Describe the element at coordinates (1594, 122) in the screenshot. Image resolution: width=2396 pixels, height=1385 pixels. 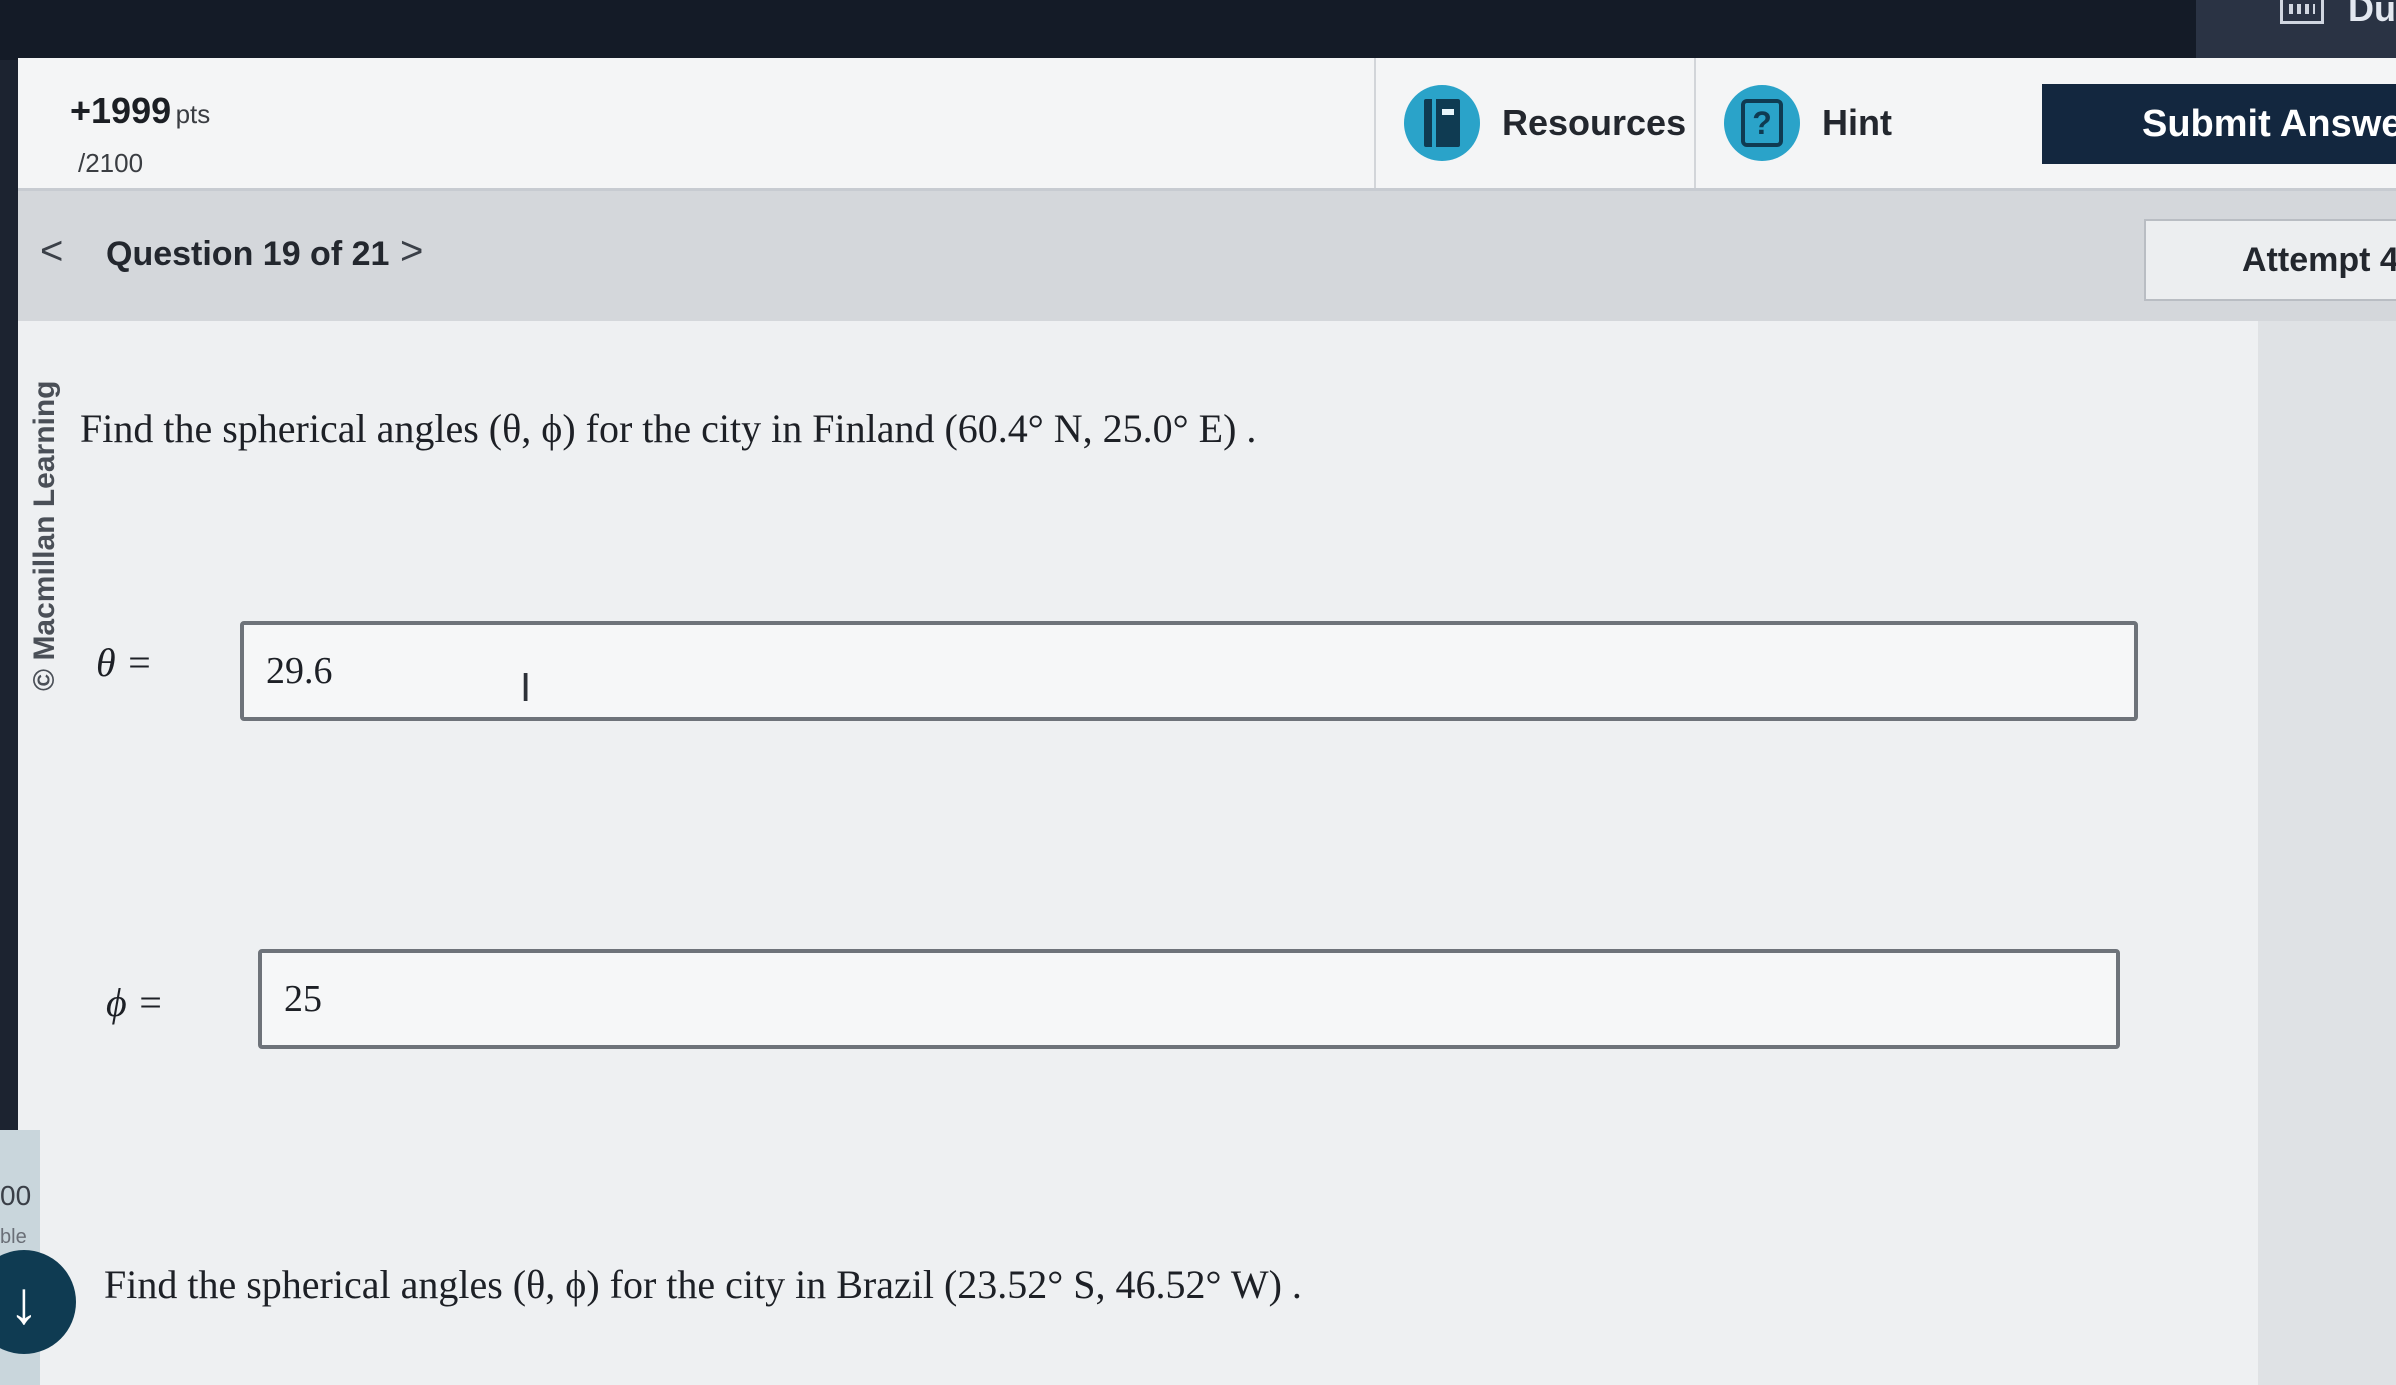
I see `resources-label: Resources` at that location.